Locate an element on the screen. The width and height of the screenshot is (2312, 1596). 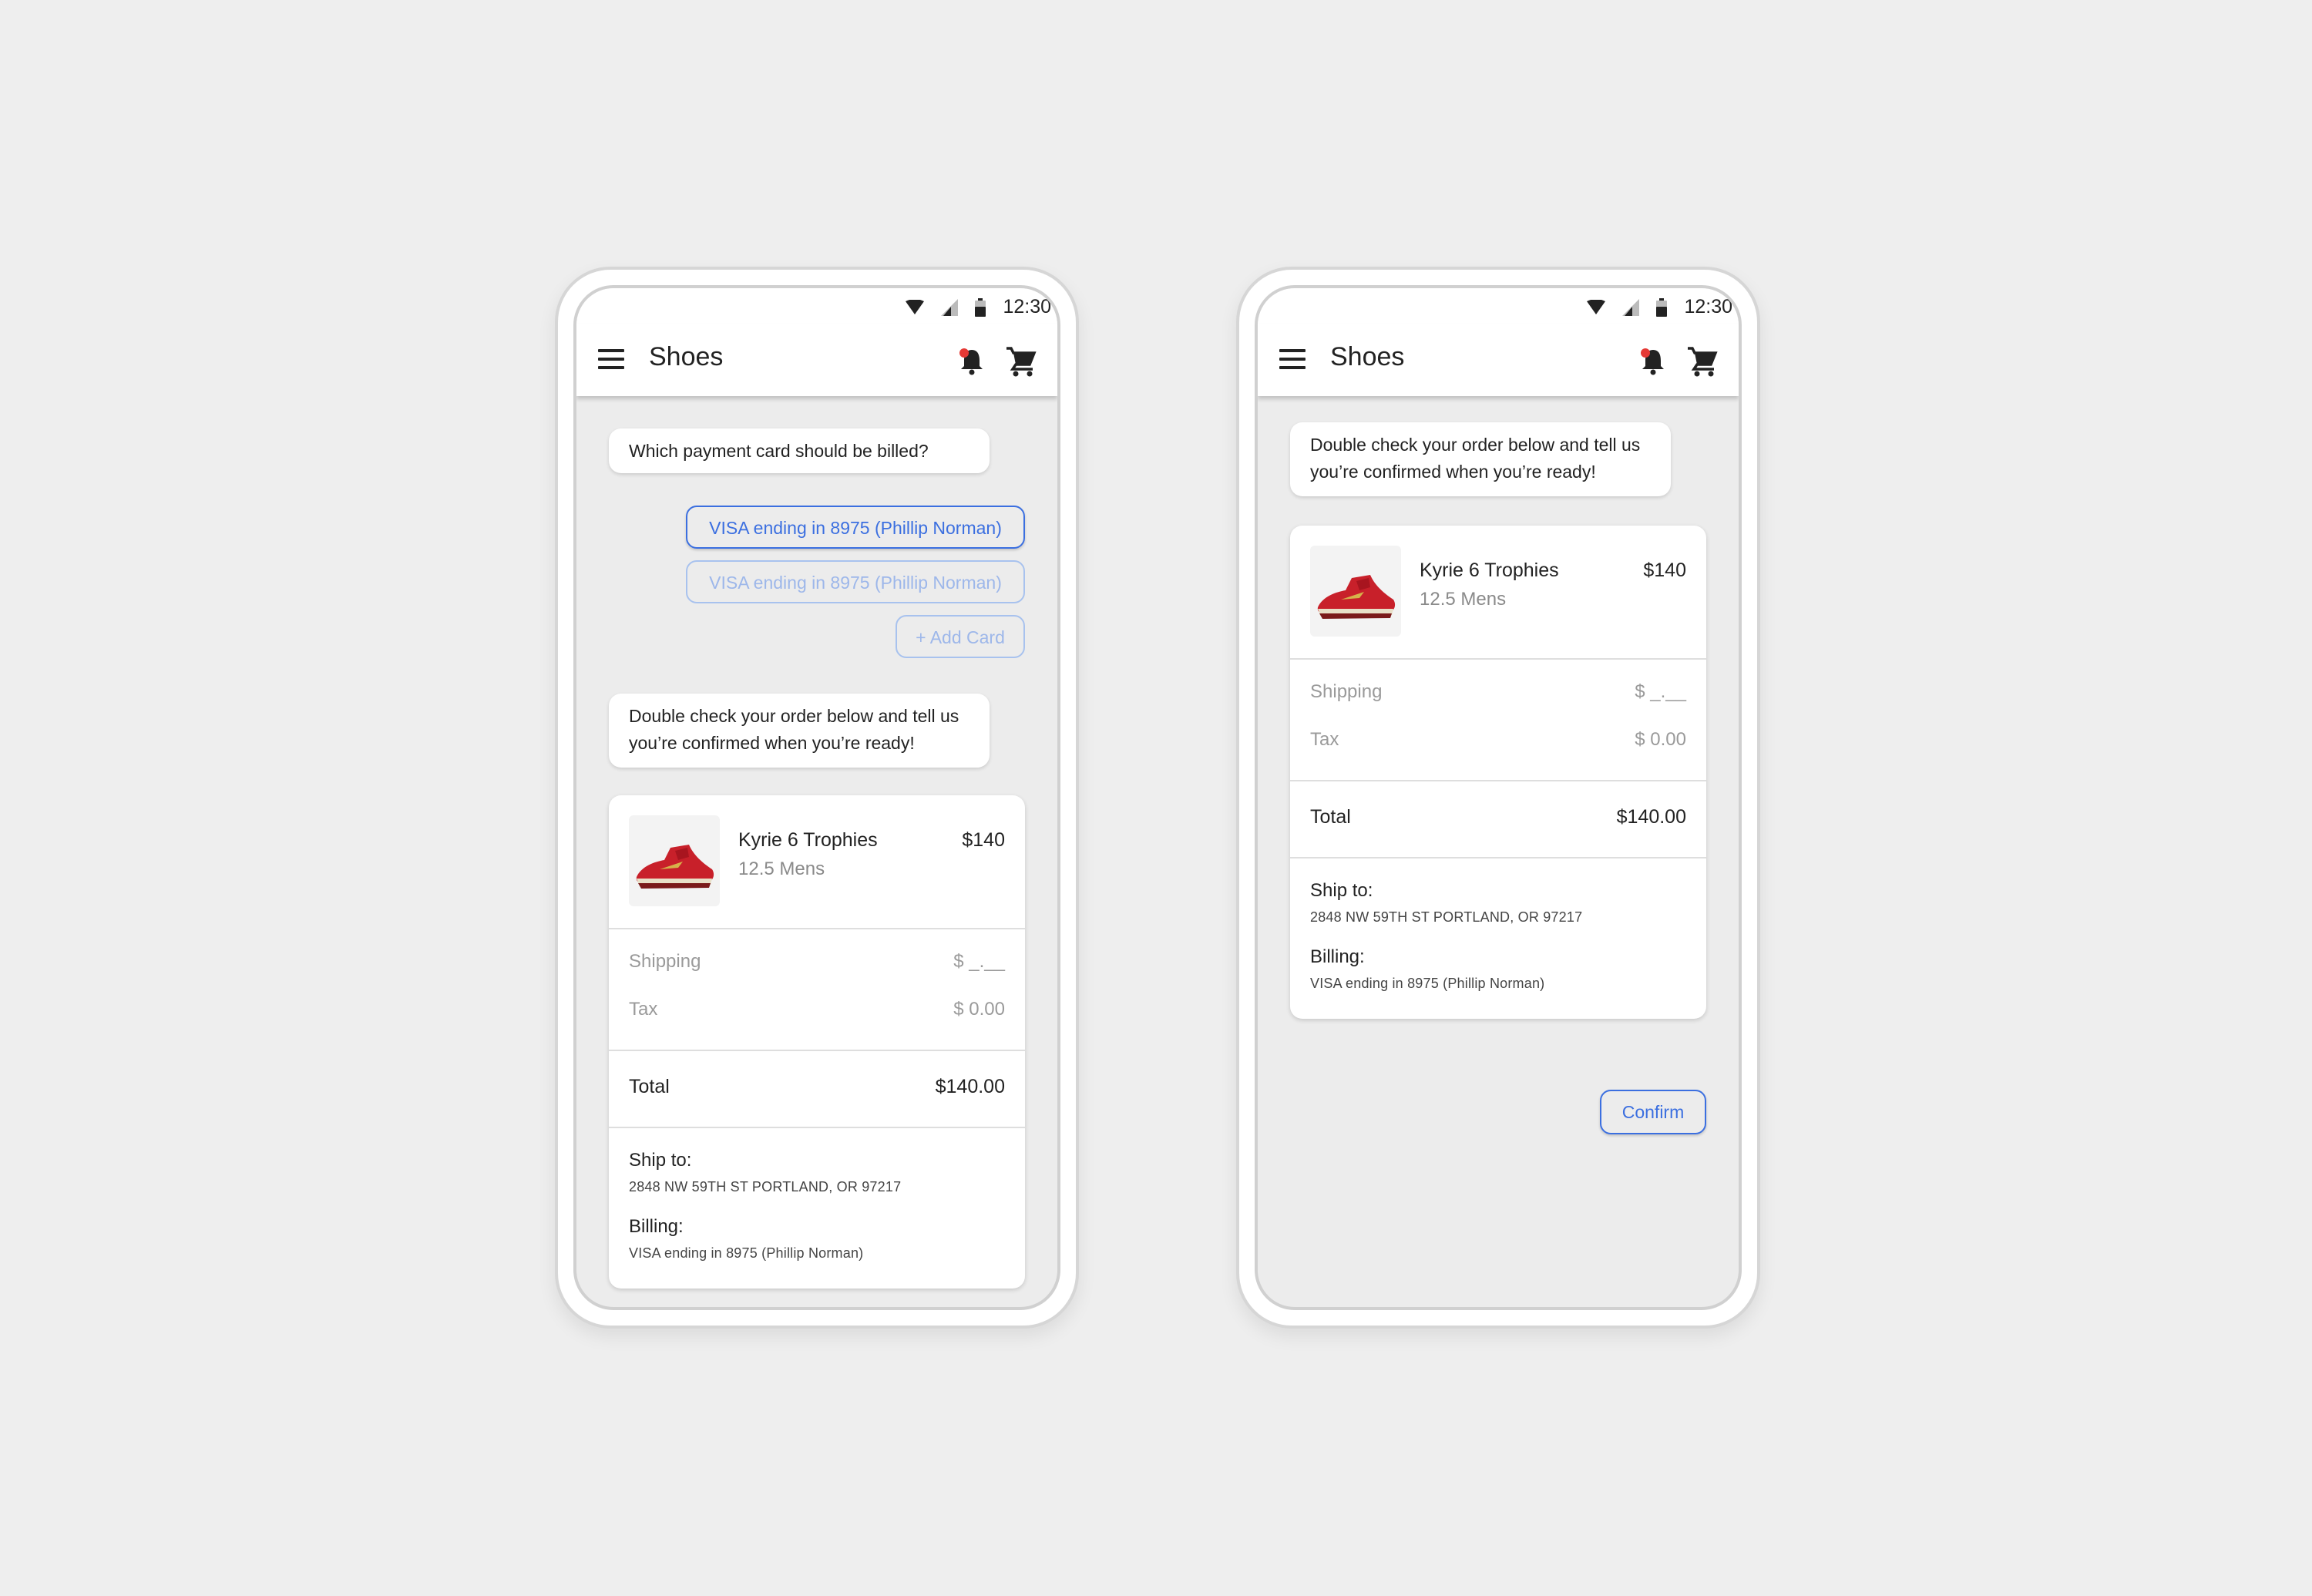
bot-message-payment-question: Which payment card should be billed? is located at coordinates (799, 451).